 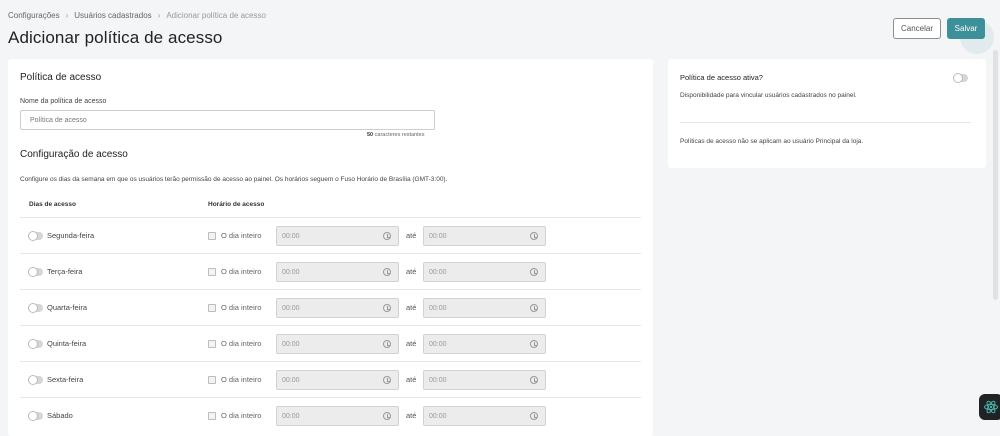 I want to click on policy-active-title: Política de acesso ativa?, so click(x=721, y=77).